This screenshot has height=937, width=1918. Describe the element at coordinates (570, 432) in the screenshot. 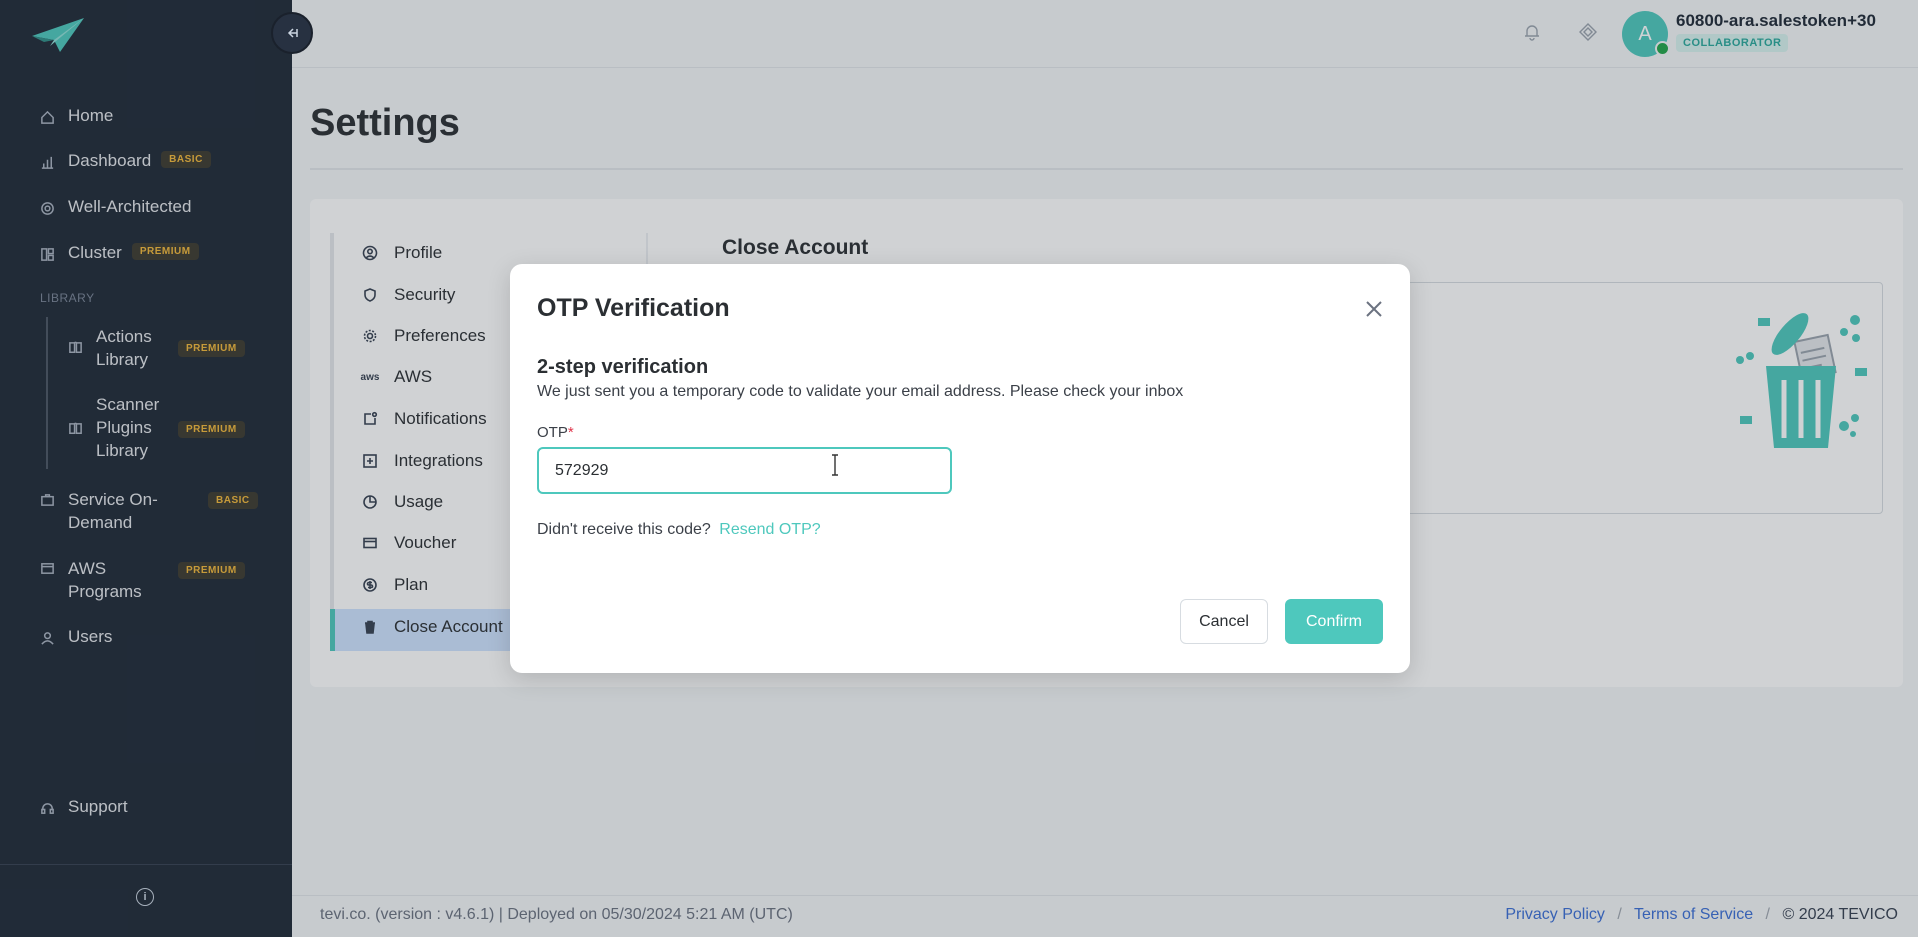

I see `required-marker: *` at that location.